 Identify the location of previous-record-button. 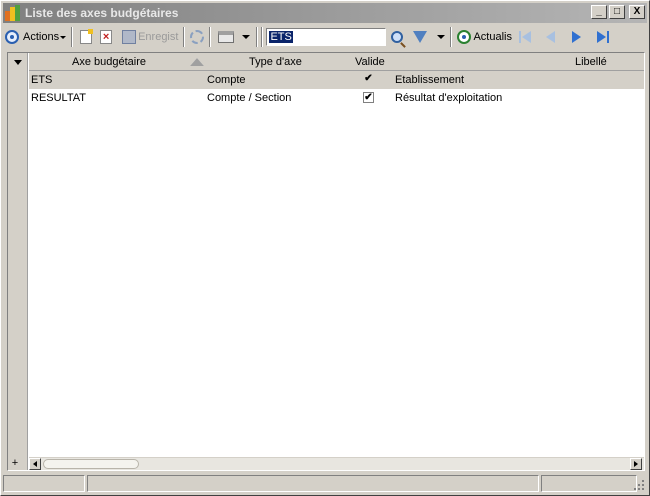
(551, 37).